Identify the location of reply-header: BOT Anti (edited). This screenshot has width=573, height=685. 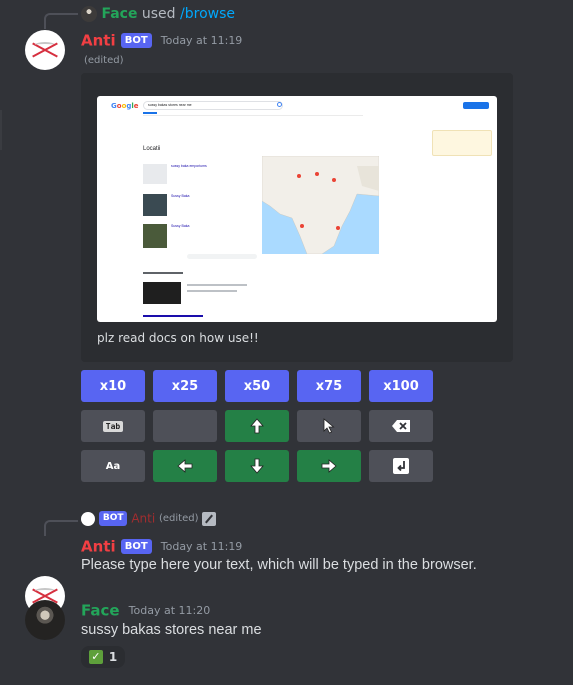
(149, 518).